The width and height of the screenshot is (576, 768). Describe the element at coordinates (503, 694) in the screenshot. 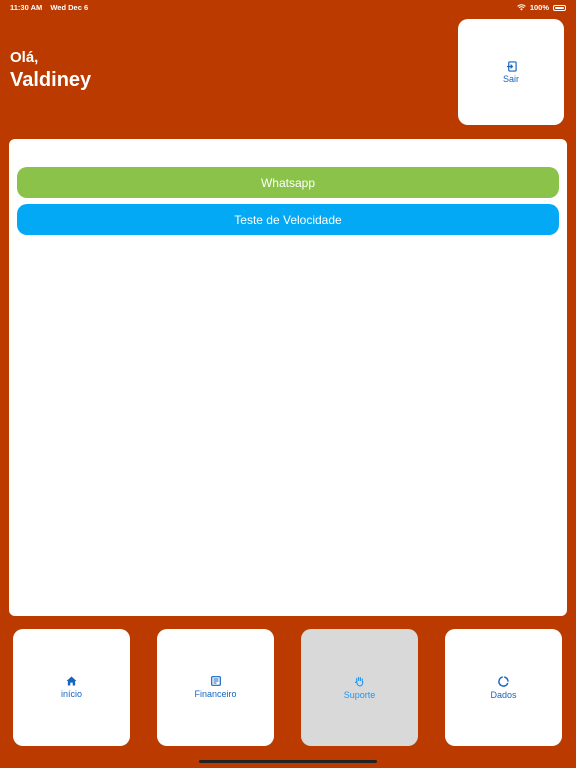

I see `nav-label-dados: Dados` at that location.